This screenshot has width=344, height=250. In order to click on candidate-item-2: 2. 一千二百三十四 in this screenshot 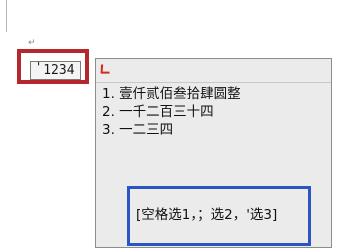, I will do `click(171, 112)`.